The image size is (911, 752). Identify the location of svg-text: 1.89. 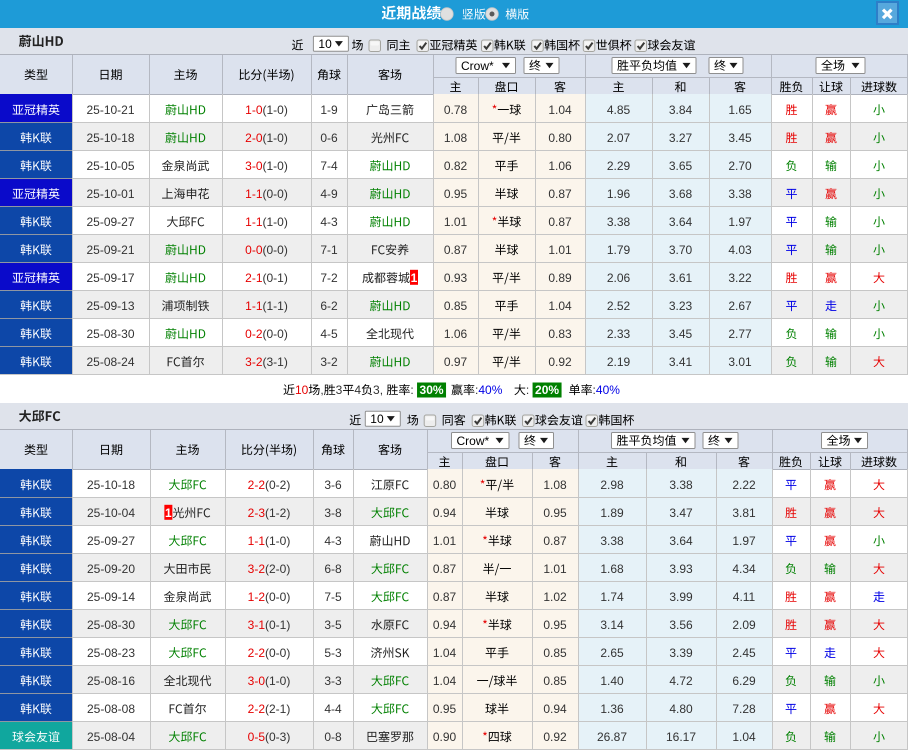
(612, 513).